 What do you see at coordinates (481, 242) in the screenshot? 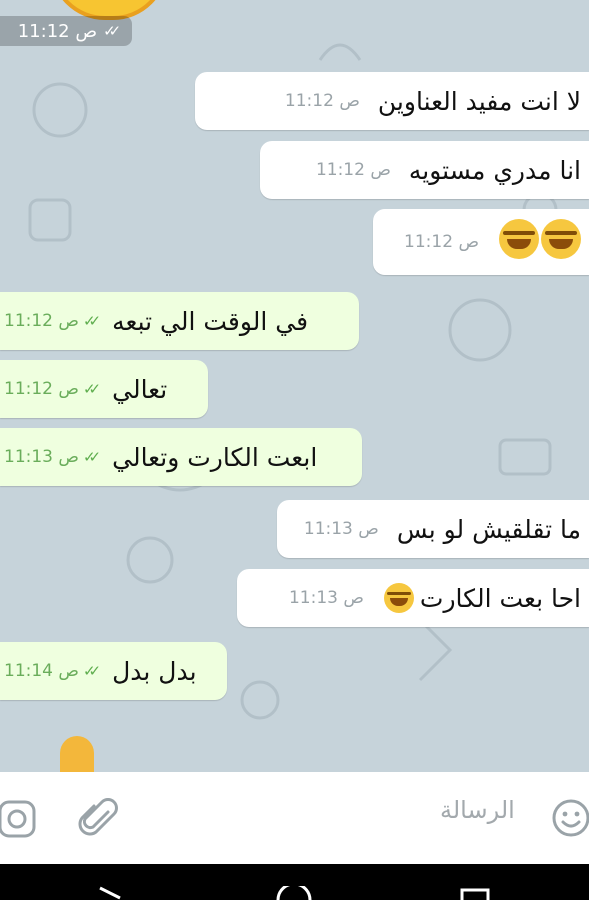
I see `message-bubble: 11:12 ص` at bounding box center [481, 242].